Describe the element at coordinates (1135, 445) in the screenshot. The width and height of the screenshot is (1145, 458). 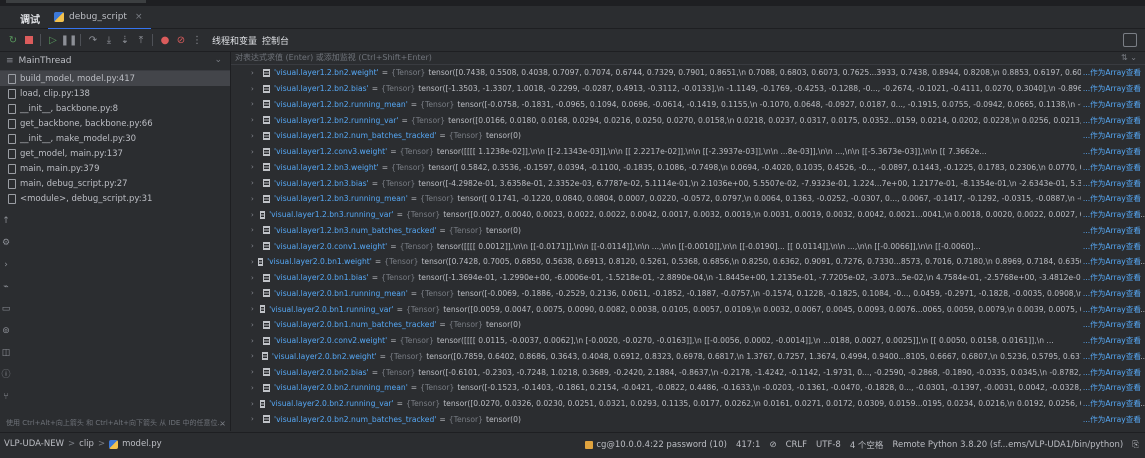
I see `readonly-icon: ⎘` at that location.